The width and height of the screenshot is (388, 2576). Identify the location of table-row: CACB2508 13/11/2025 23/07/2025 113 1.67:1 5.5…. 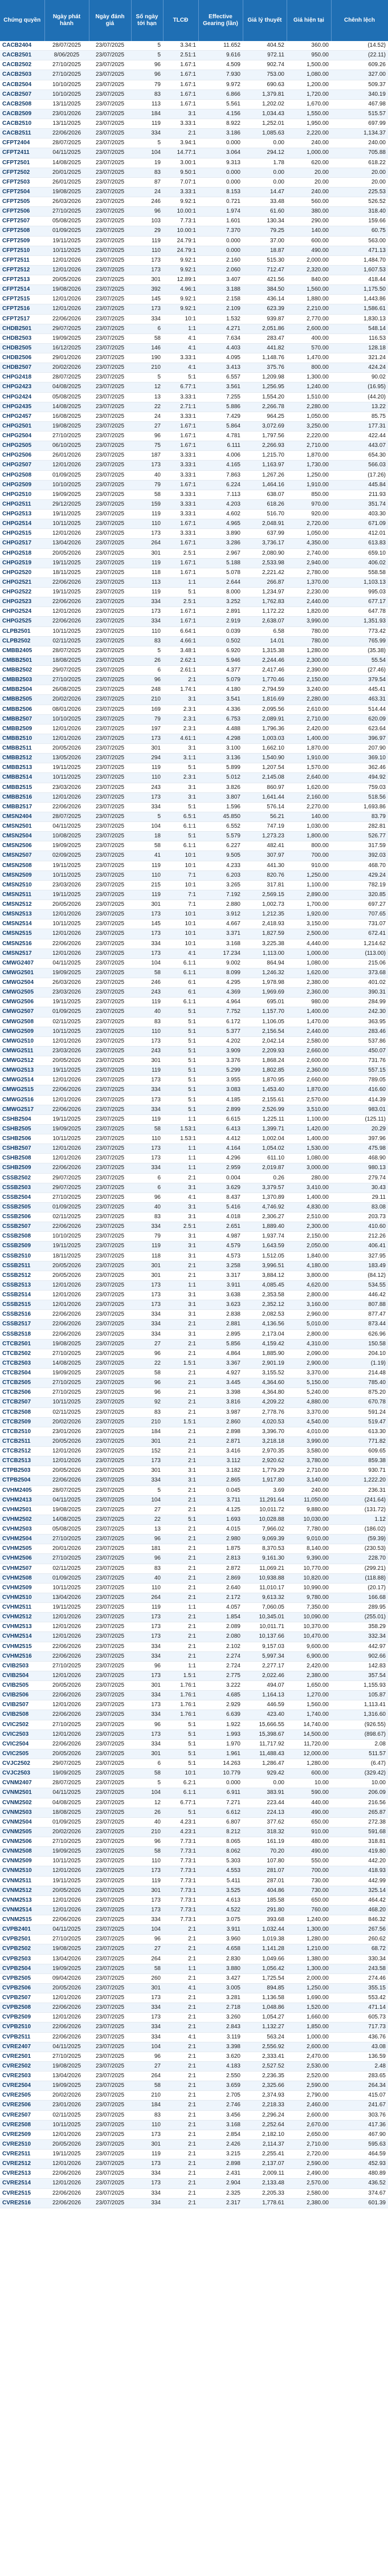
(194, 104).